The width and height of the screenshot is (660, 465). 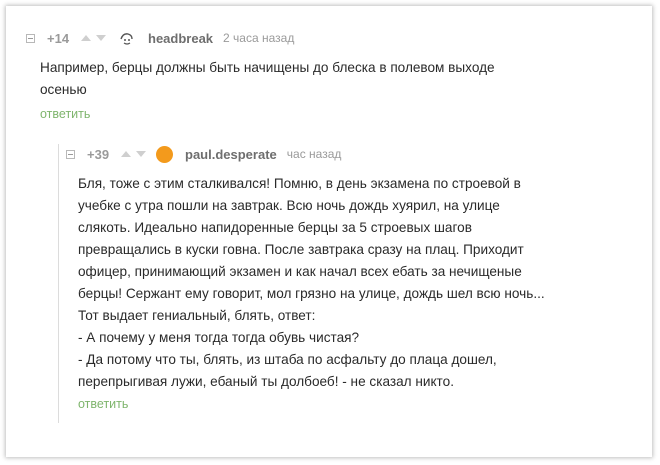 I want to click on comment-header: +14 headbreak 2 часа назад, so click(x=331, y=38).